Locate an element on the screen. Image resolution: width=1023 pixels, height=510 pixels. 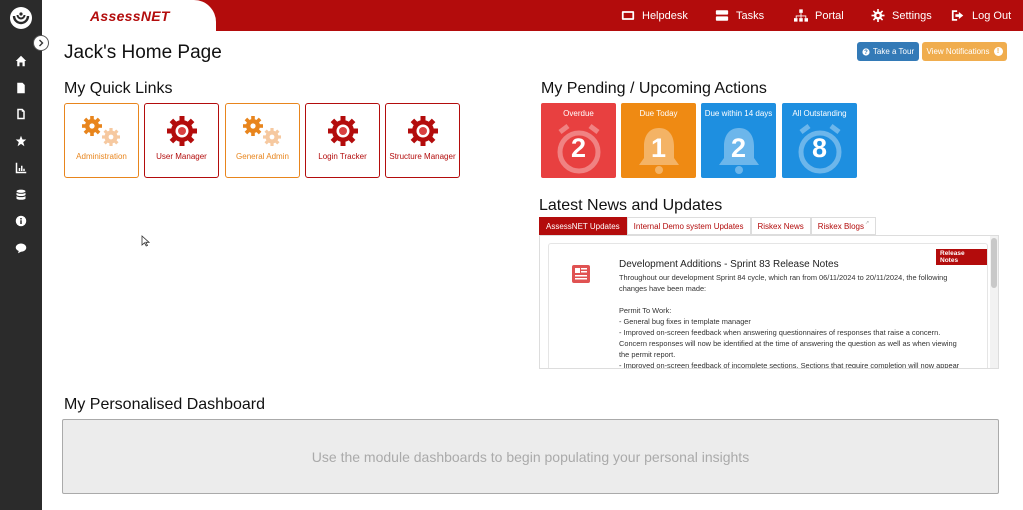
quick-link-label: General Admin is located at coordinates (262, 156).